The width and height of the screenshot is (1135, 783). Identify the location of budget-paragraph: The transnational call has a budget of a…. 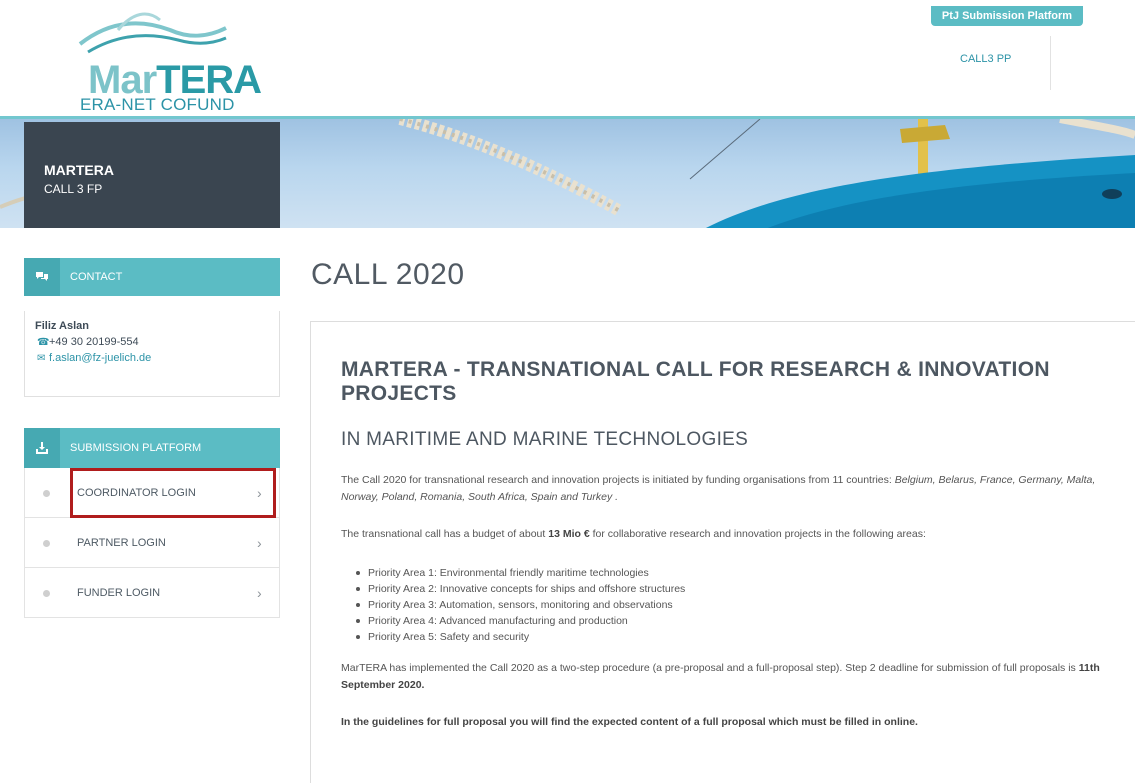
(633, 534).